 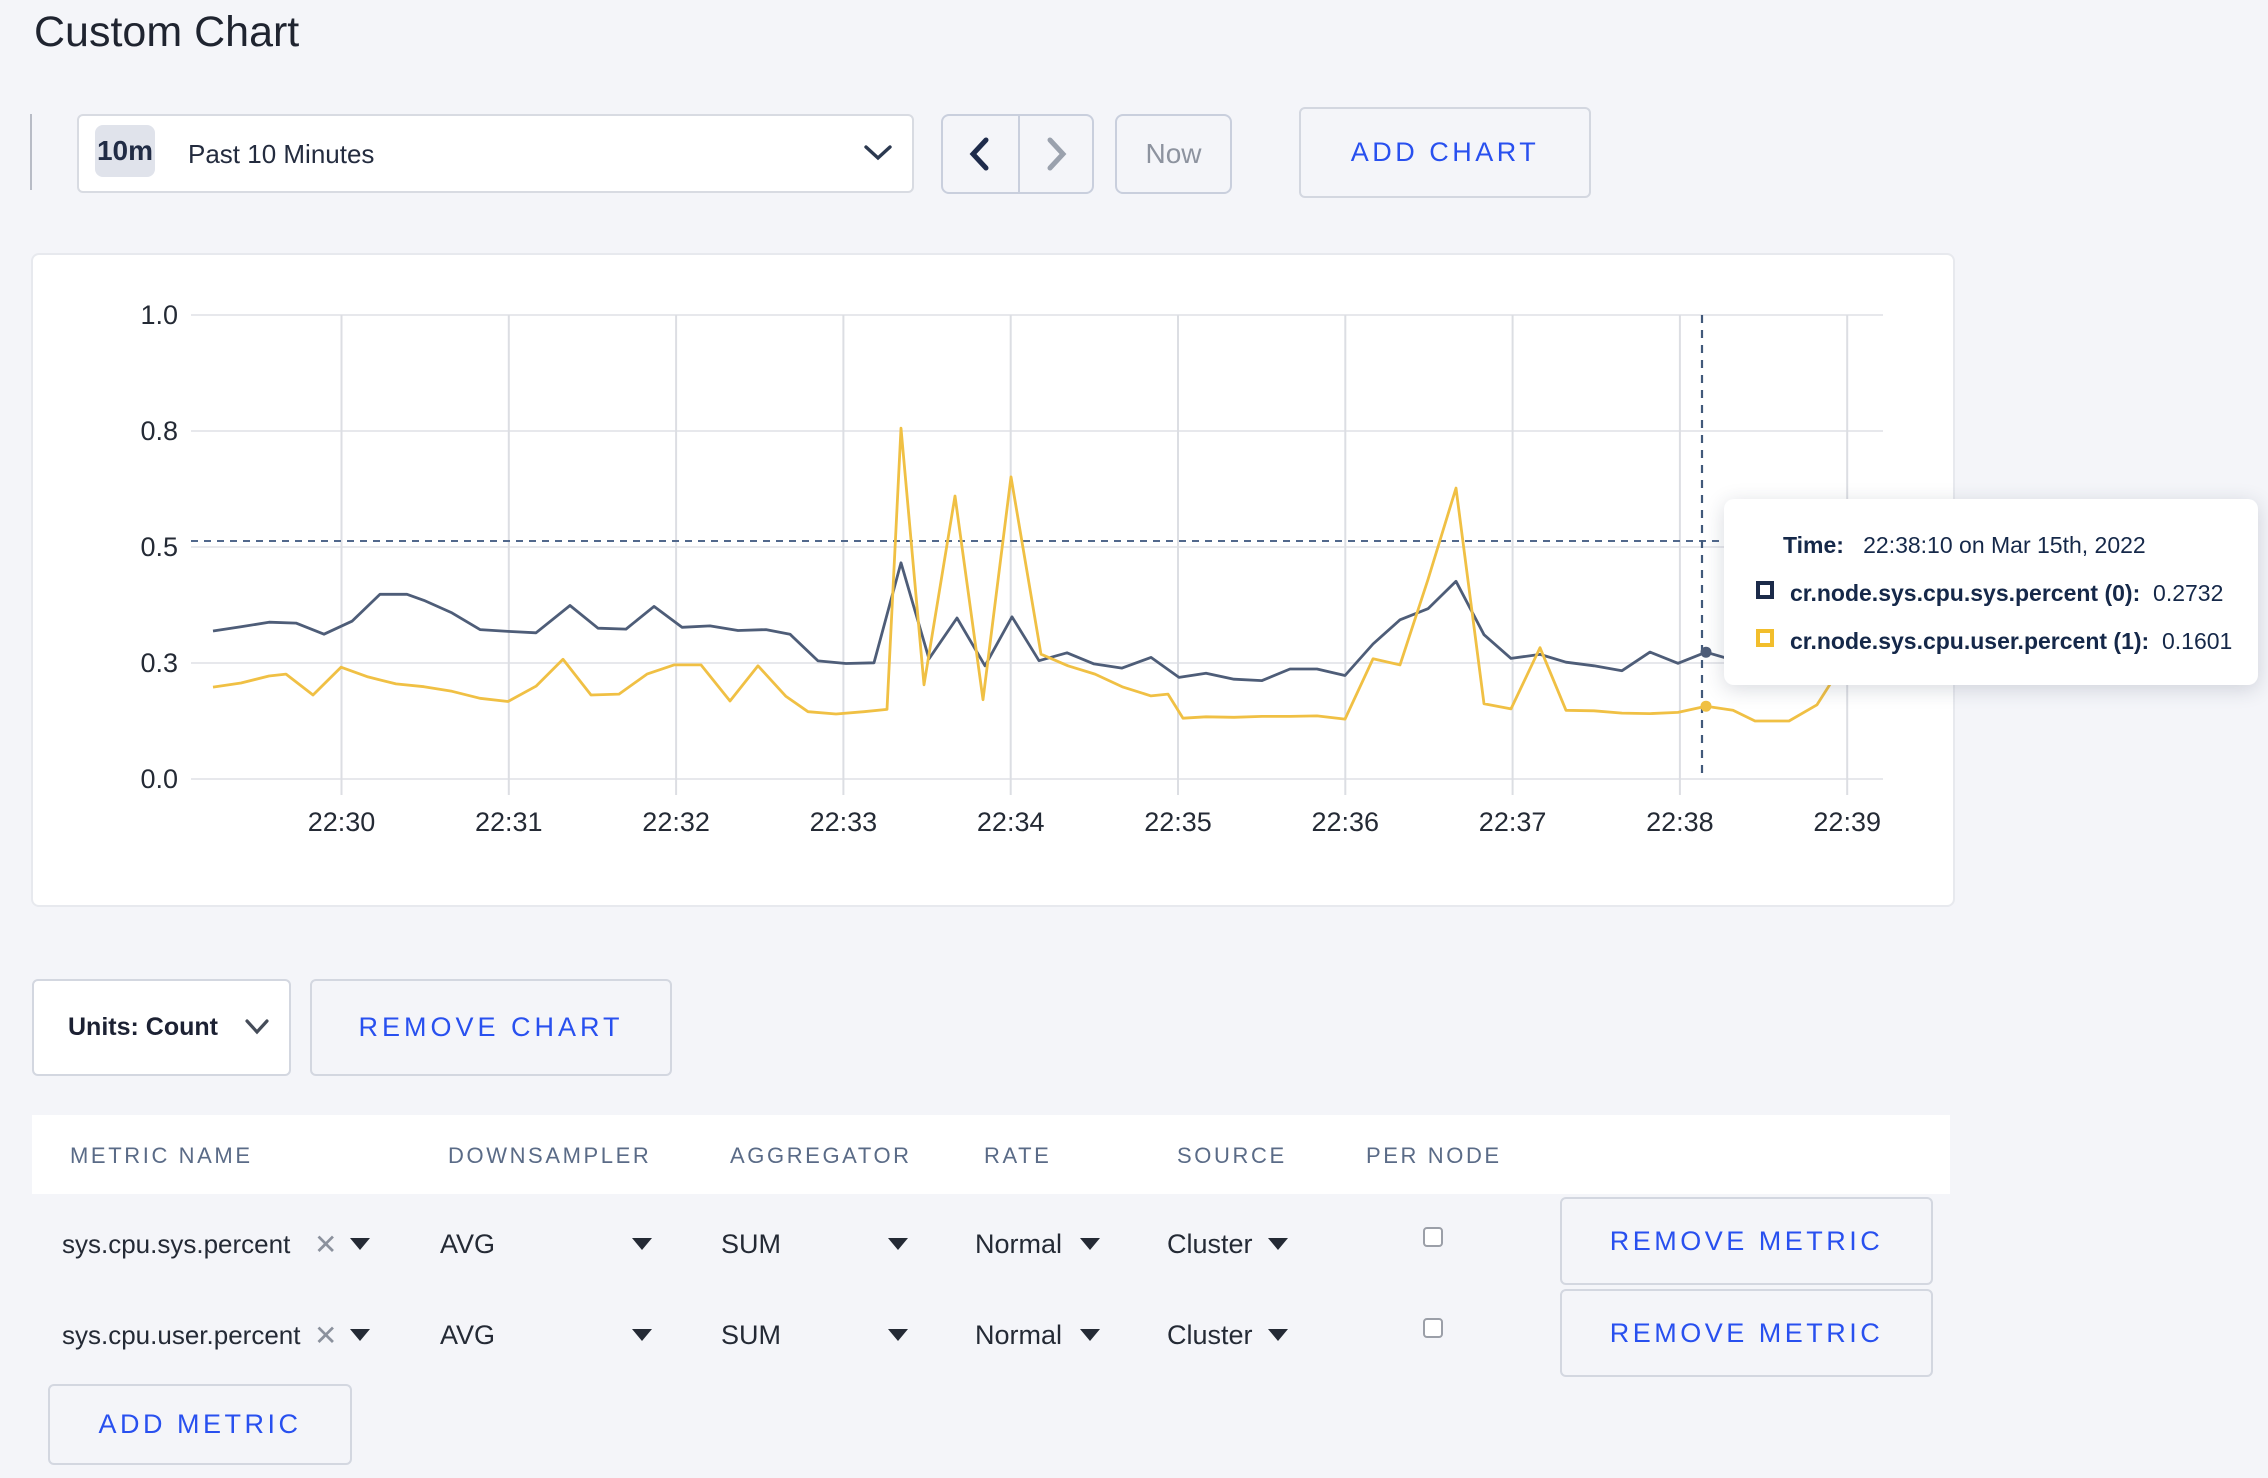 I want to click on svg-text: 0.3, so click(x=159, y=663).